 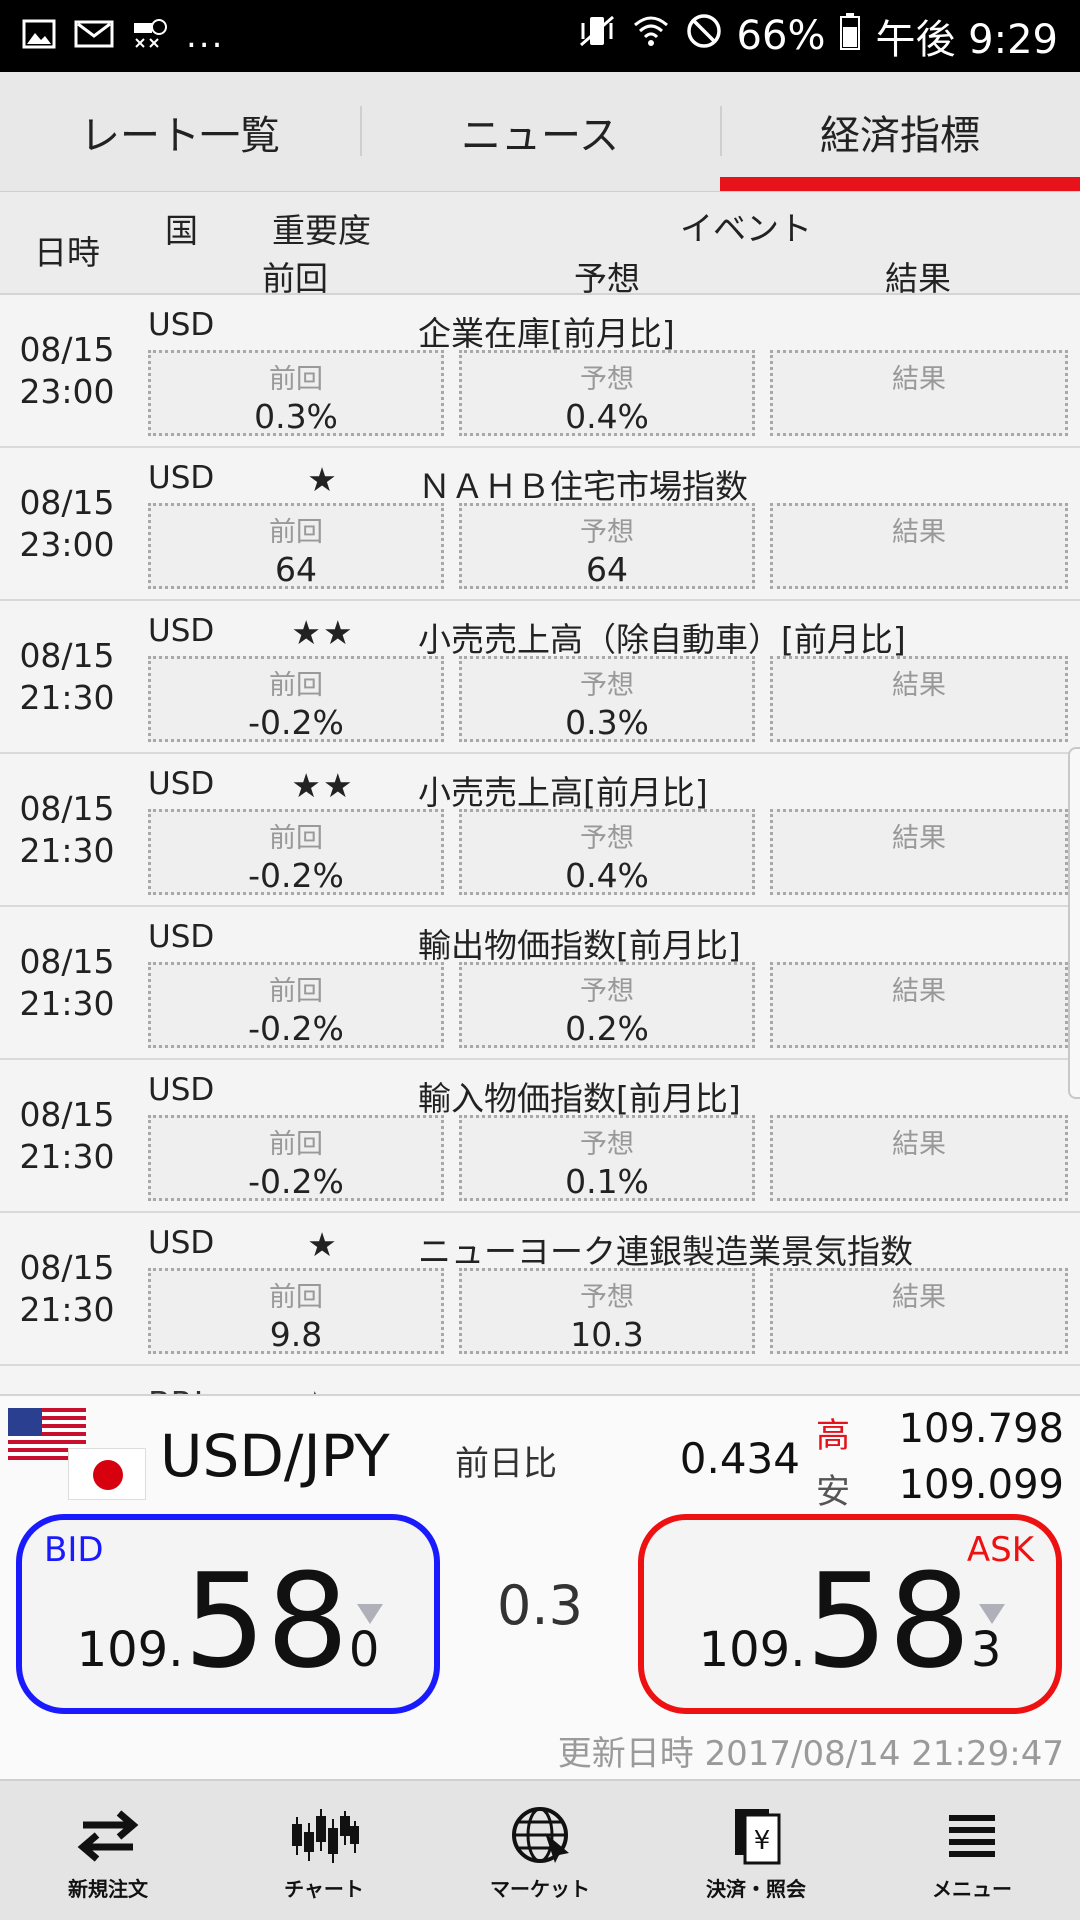 What do you see at coordinates (972, 1889) in the screenshot?
I see `nav-label: メニュー` at bounding box center [972, 1889].